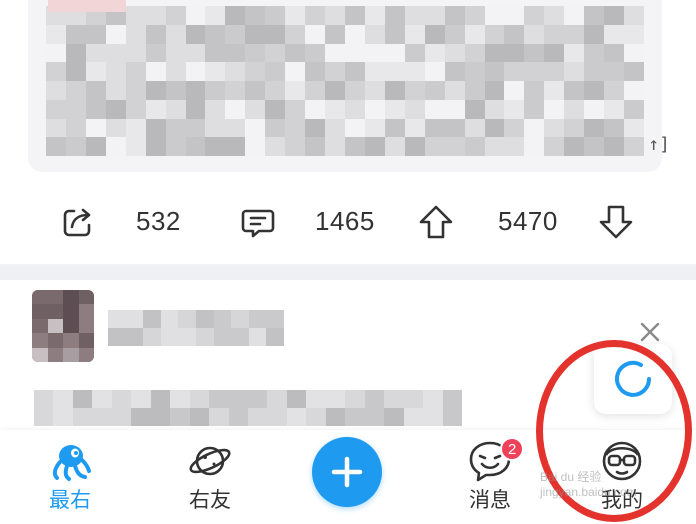 This screenshot has height=524, width=696. Describe the element at coordinates (616, 222) in the screenshot. I see `downvote-button` at that location.